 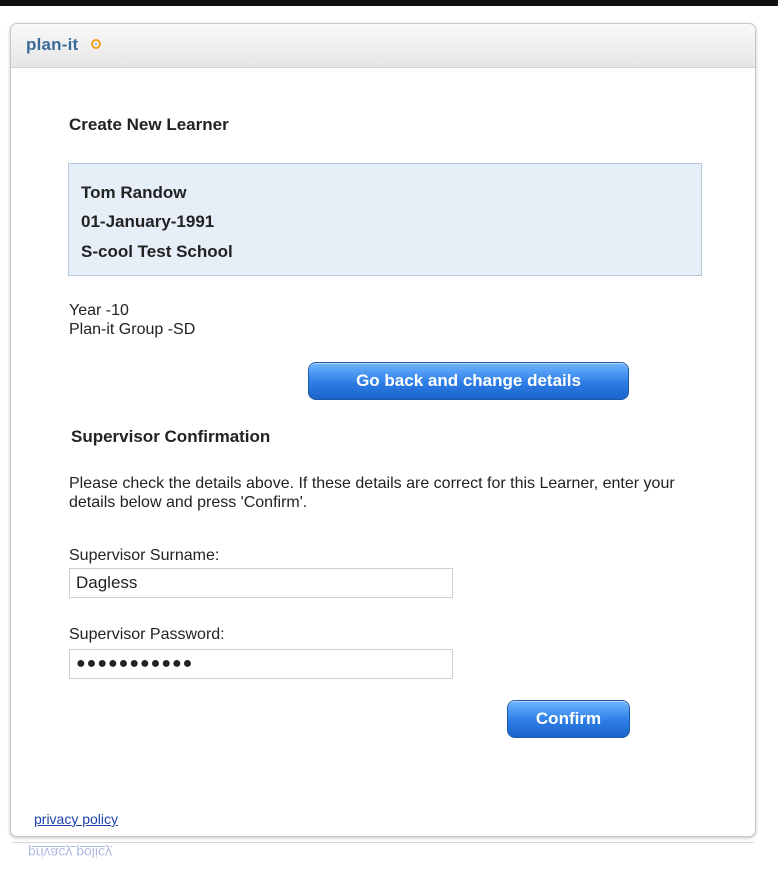 I want to click on privacy-policy-reflection: privacy policy, so click(x=70, y=853).